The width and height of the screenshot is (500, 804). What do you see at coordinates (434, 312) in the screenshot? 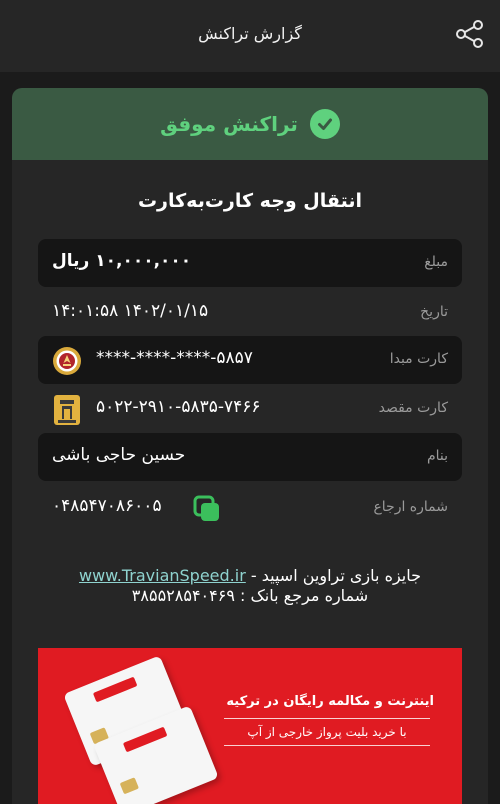
I see `date-label: تاریخ` at bounding box center [434, 312].